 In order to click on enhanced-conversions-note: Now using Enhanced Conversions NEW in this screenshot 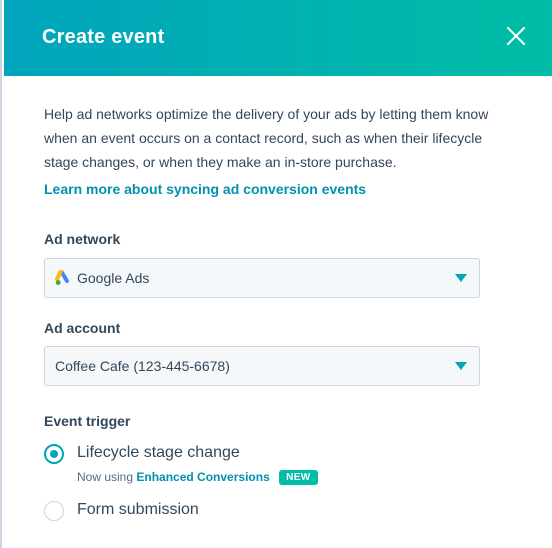, I will do `click(197, 477)`.